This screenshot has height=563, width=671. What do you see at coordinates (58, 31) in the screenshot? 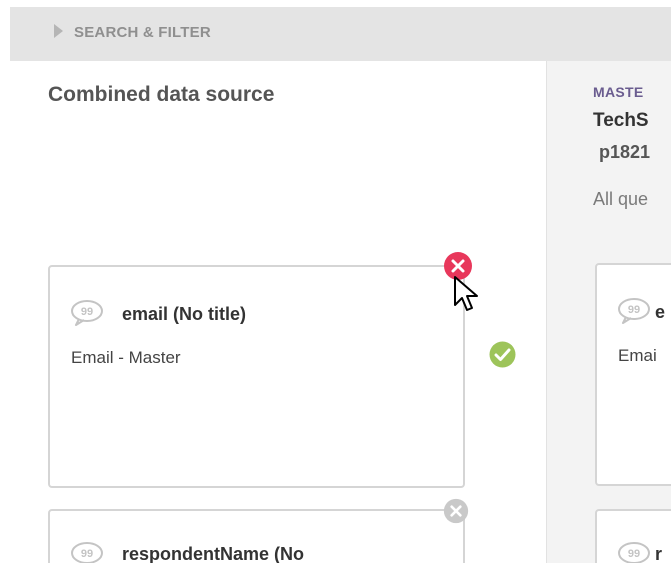
I see `caret-right-icon` at bounding box center [58, 31].